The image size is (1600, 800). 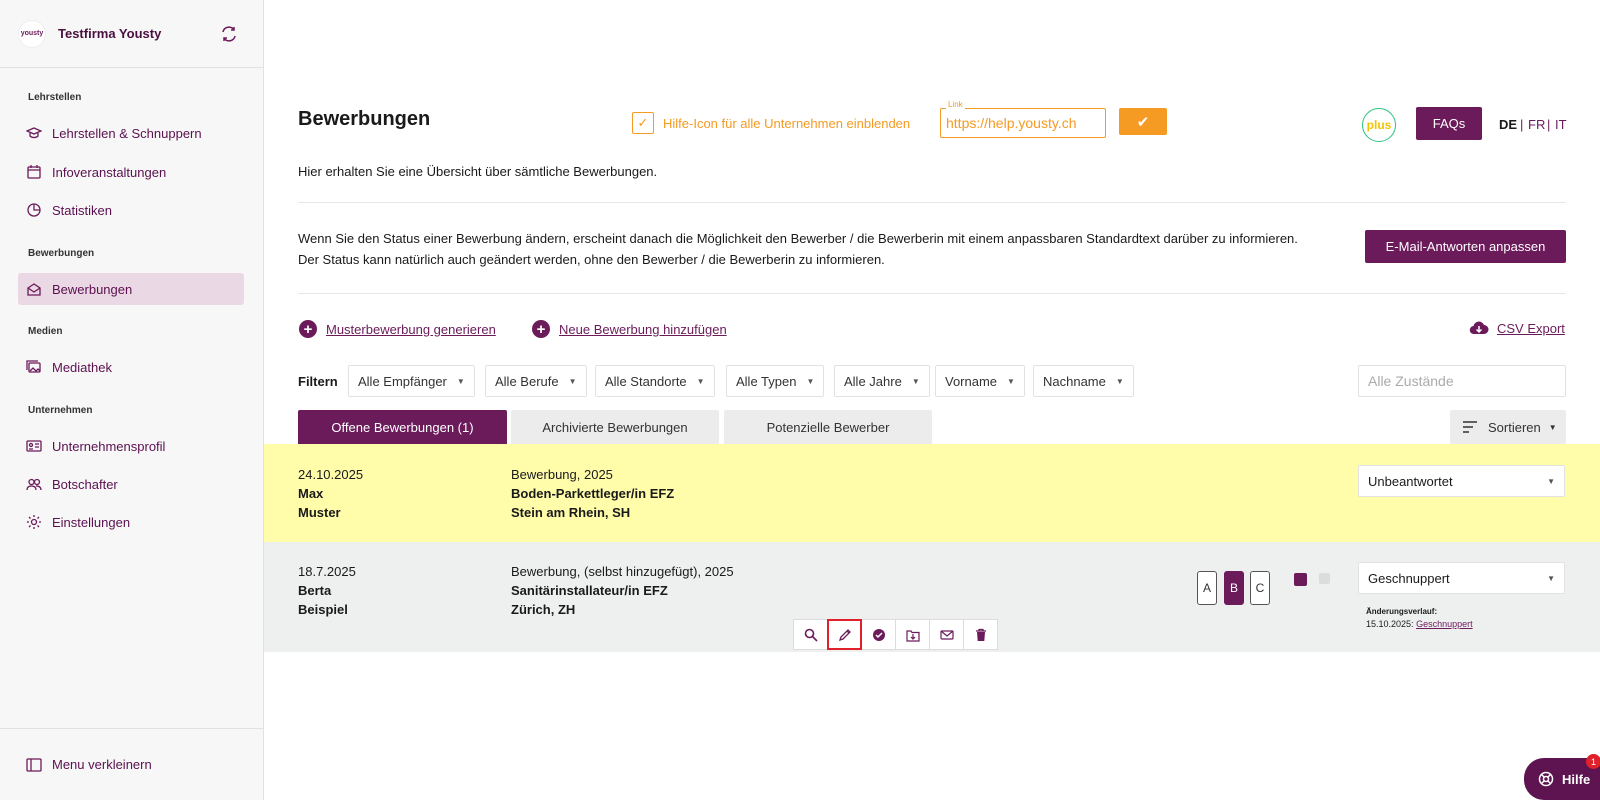 I want to click on rating-c-button: C, so click(x=1260, y=588).